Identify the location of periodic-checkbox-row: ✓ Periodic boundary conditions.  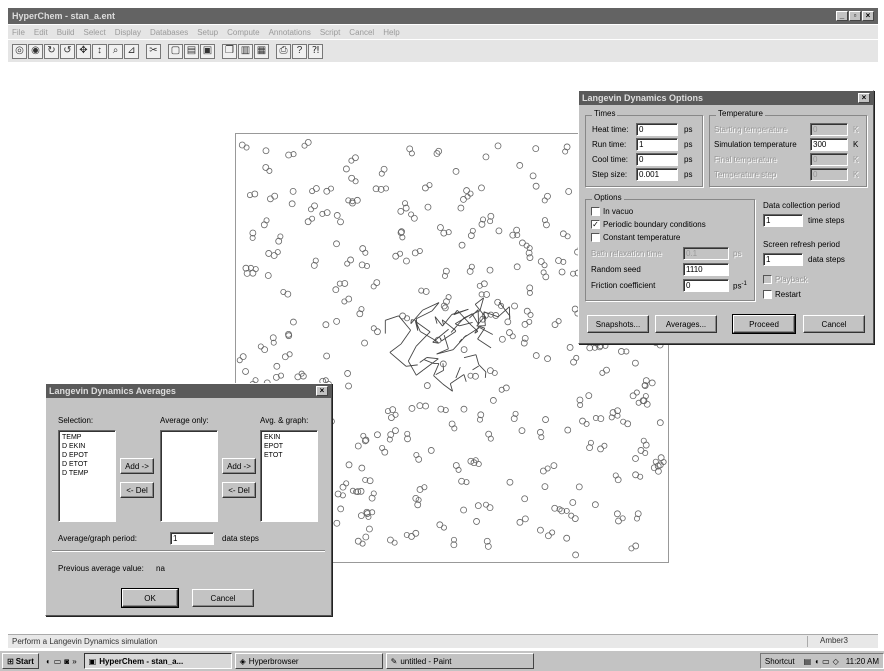
(648, 224).